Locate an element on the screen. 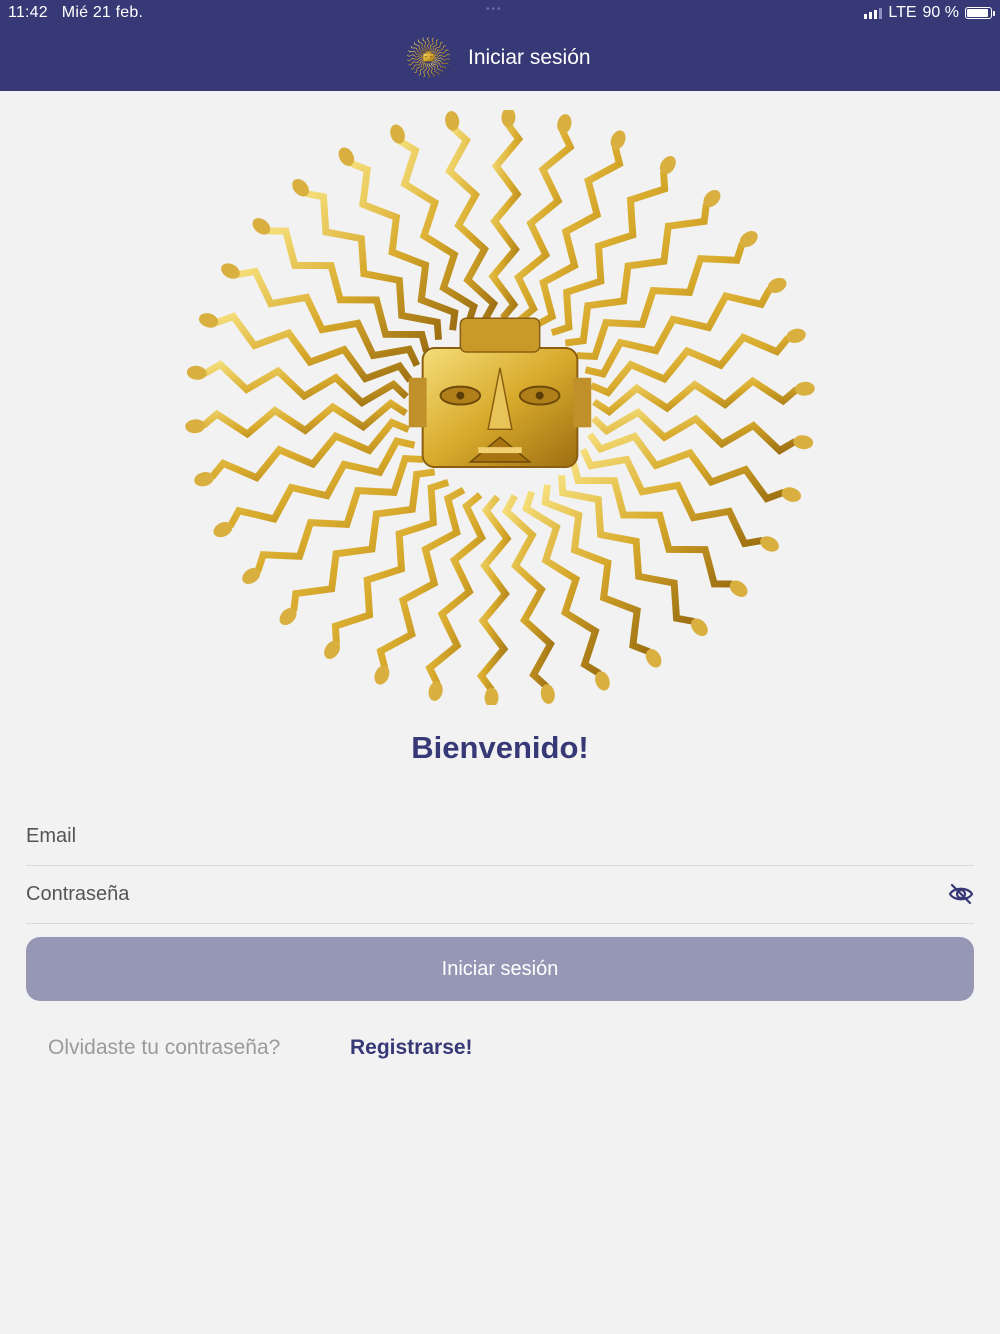 This screenshot has height=1334, width=1000. password-field is located at coordinates (476, 894).